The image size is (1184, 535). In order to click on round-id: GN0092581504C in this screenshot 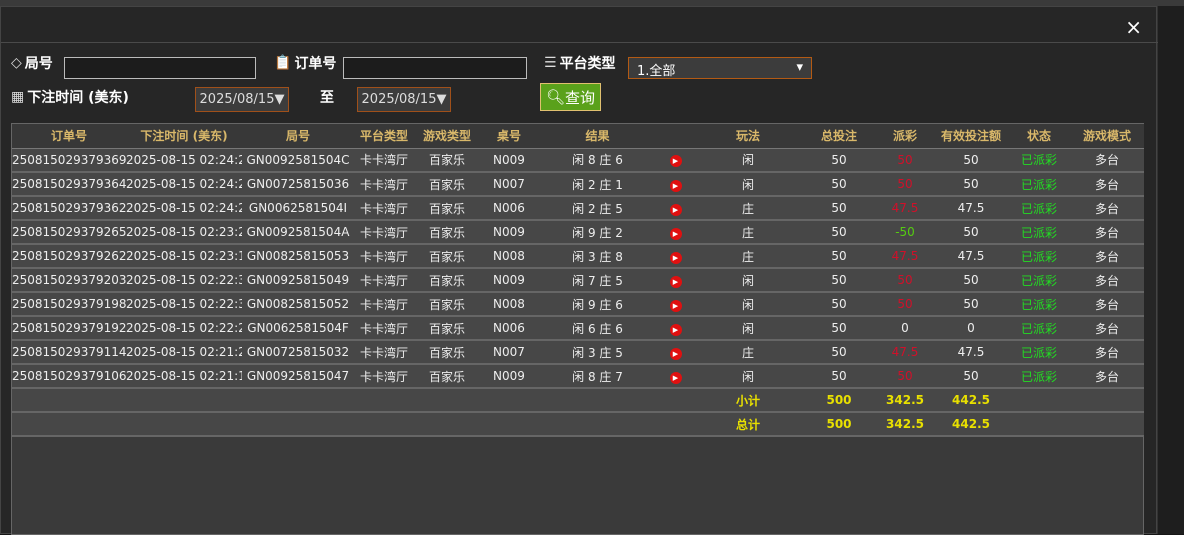, I will do `click(298, 160)`.